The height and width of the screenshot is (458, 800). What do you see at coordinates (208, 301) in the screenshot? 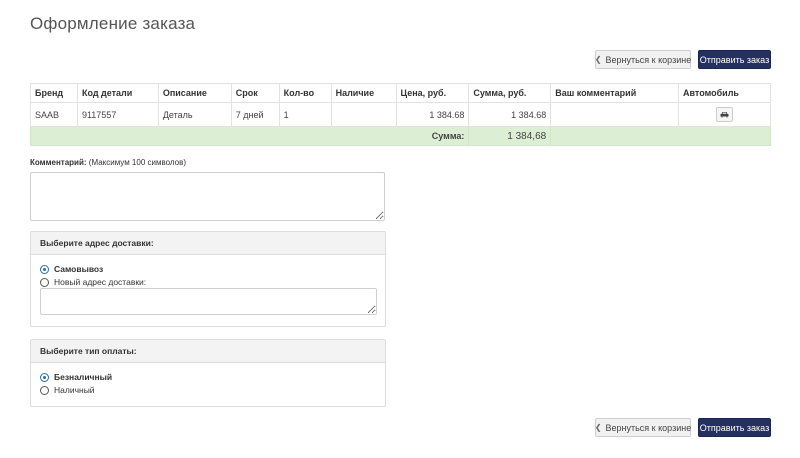
I see `address-textarea` at bounding box center [208, 301].